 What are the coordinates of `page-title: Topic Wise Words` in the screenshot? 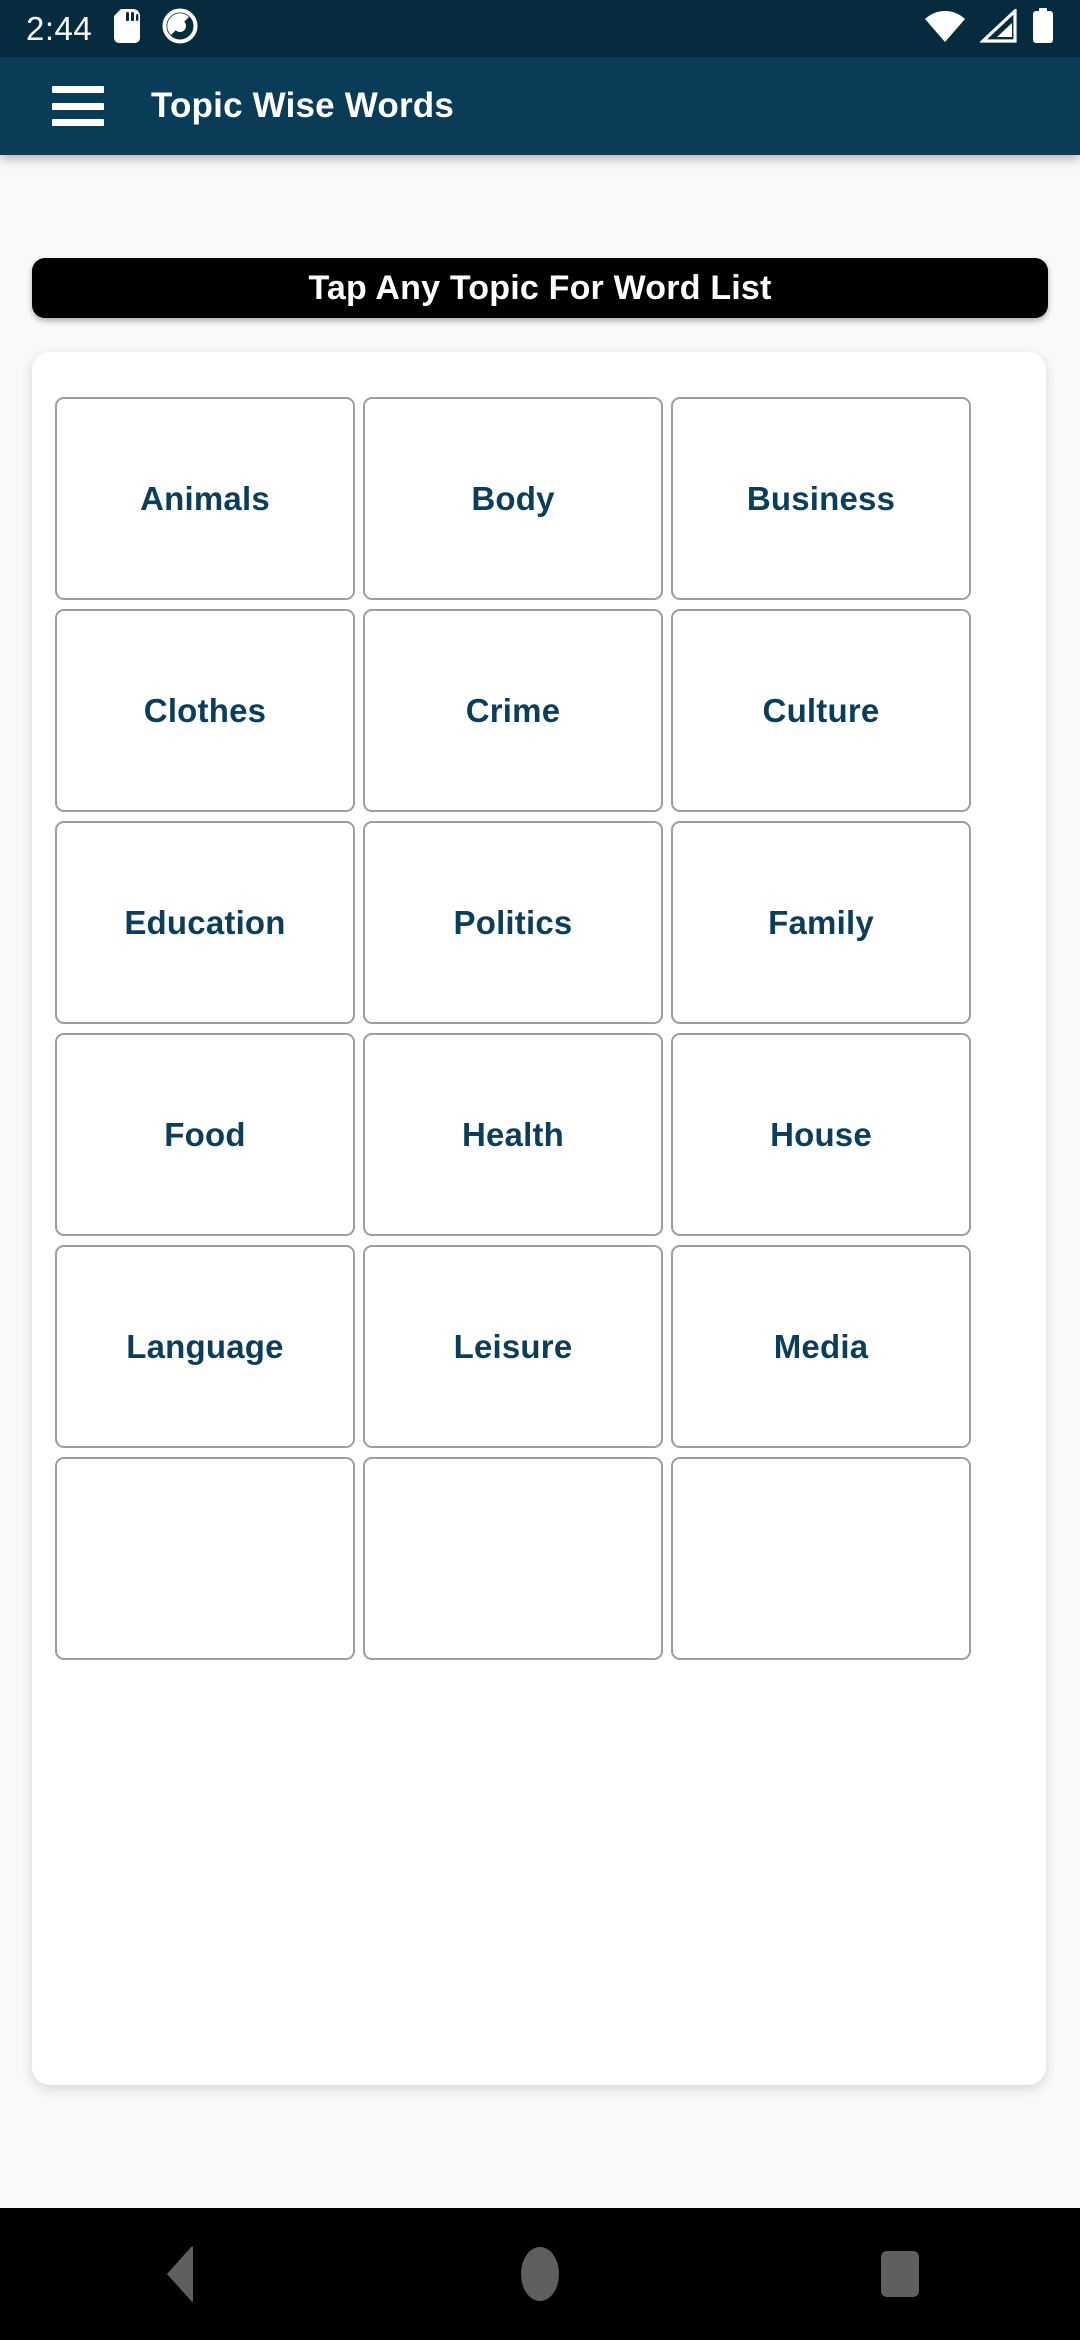 It's located at (303, 105).